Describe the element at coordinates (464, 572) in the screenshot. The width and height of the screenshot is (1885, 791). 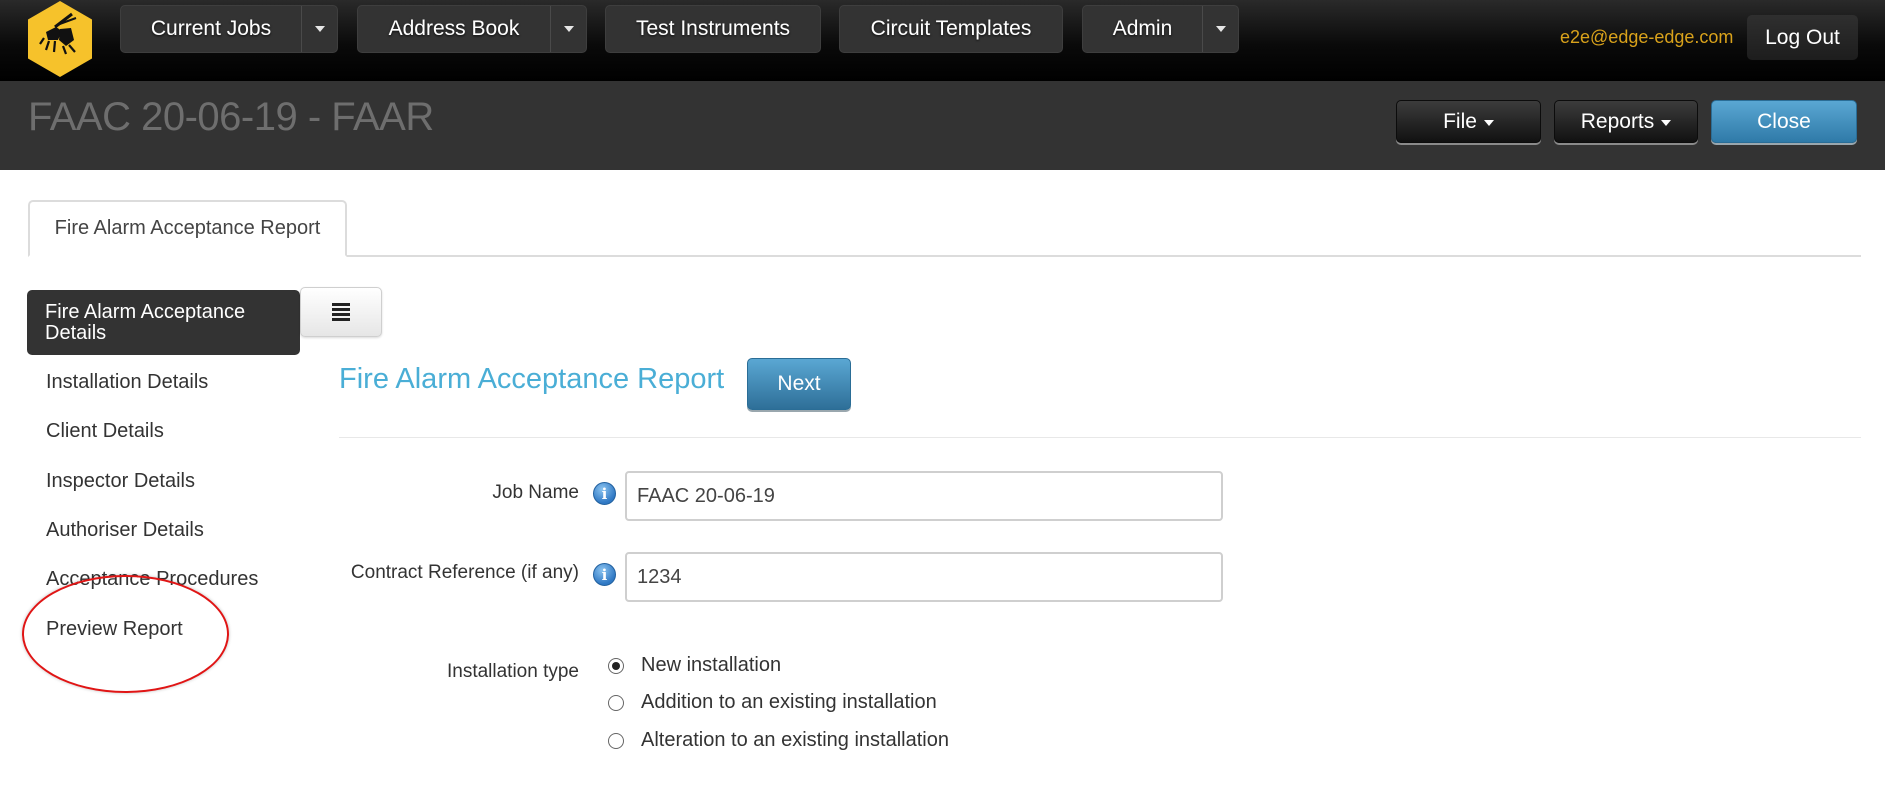
I see `contract-reference-label: Contract Reference (if any)` at that location.